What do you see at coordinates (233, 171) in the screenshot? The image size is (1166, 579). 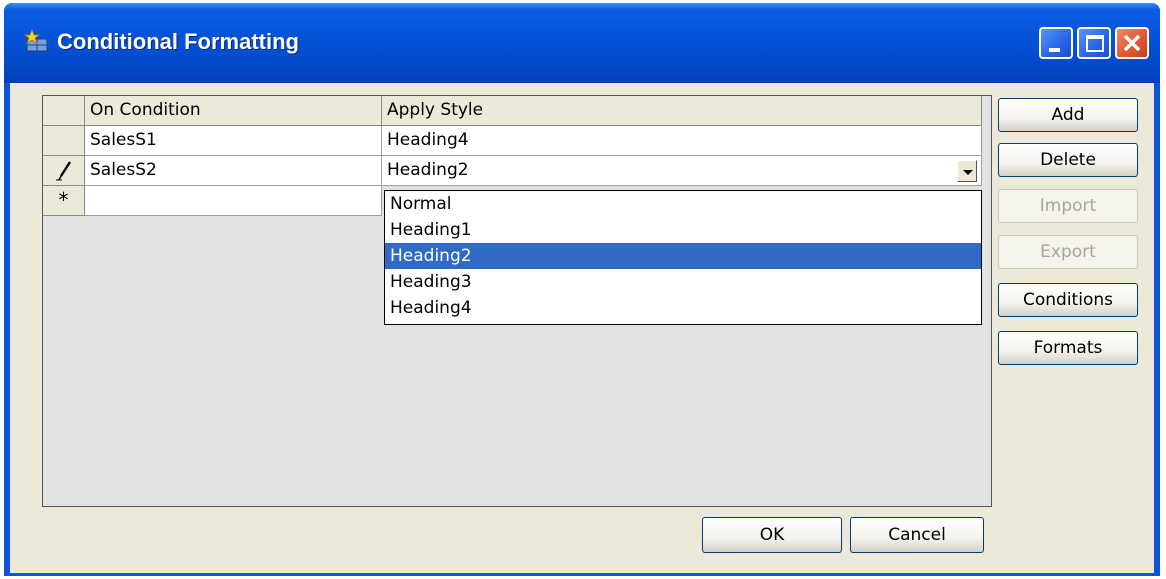 I see `condition-cell: SalesS2` at bounding box center [233, 171].